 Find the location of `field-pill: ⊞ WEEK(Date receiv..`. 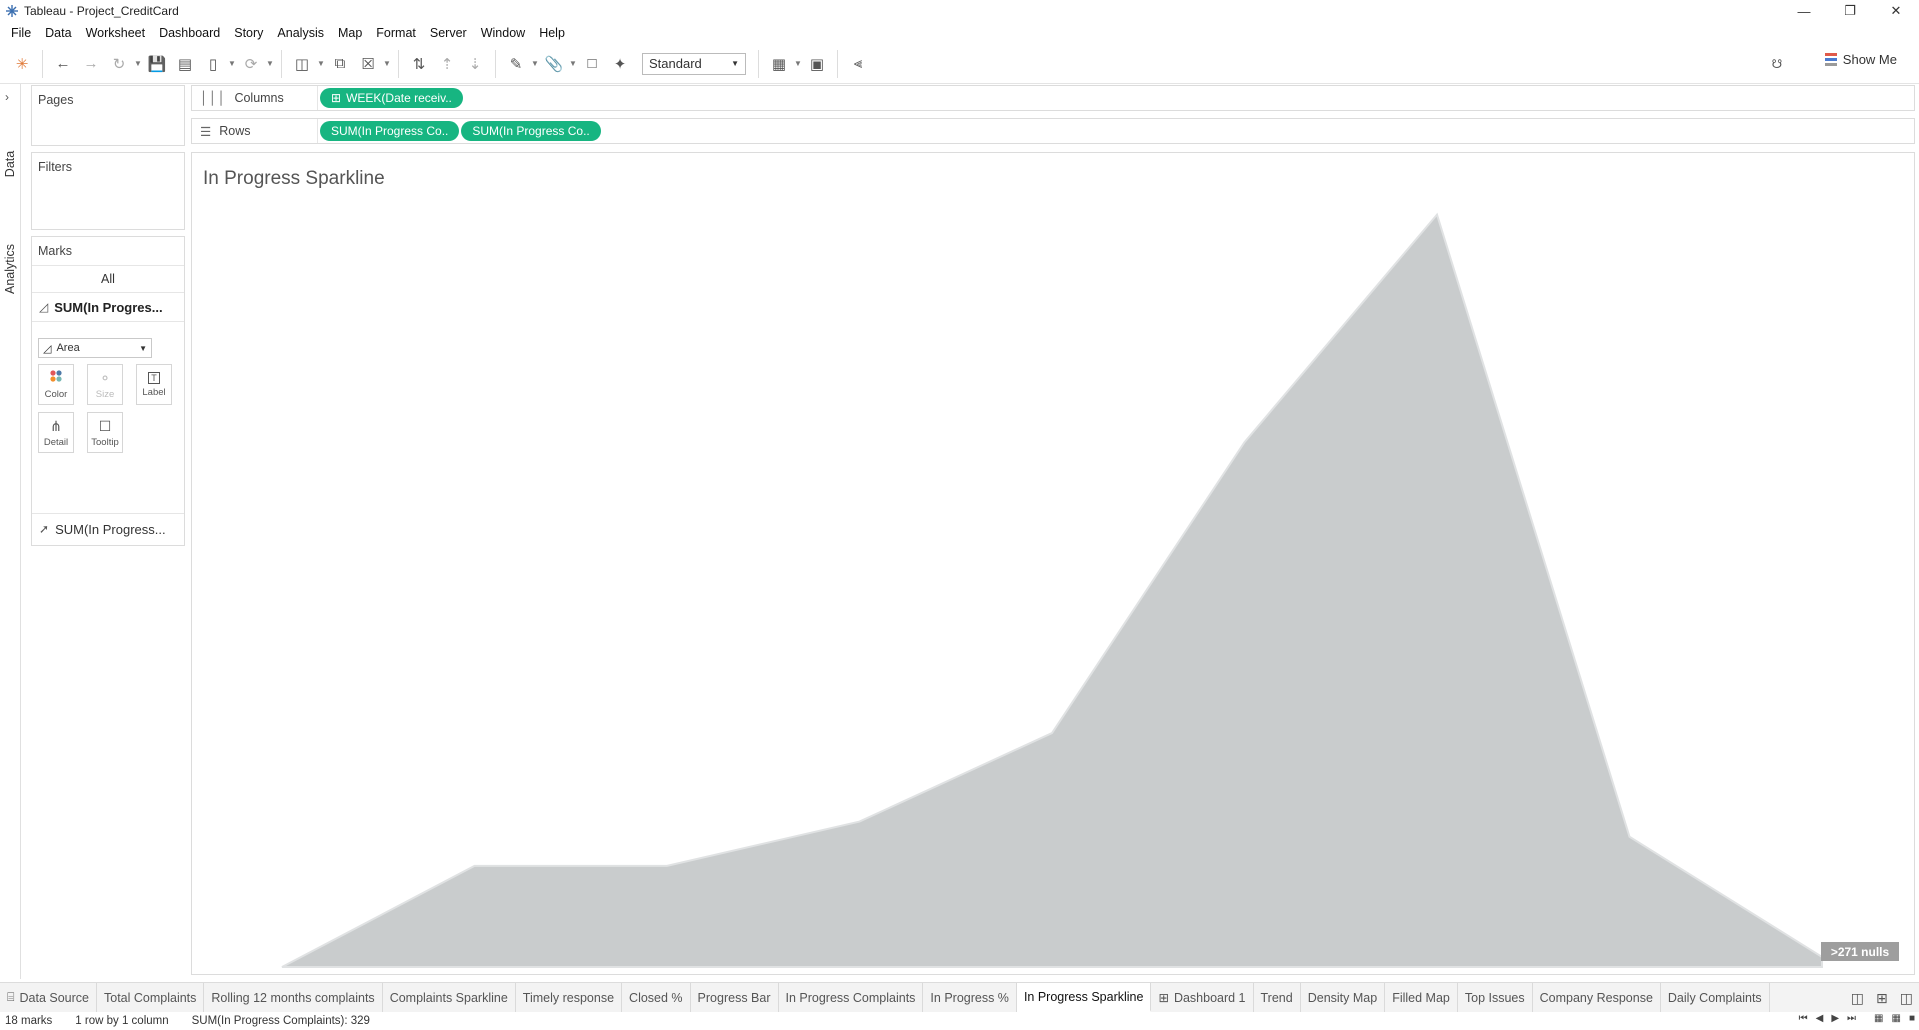

field-pill: ⊞ WEEK(Date receiv.. is located at coordinates (391, 98).